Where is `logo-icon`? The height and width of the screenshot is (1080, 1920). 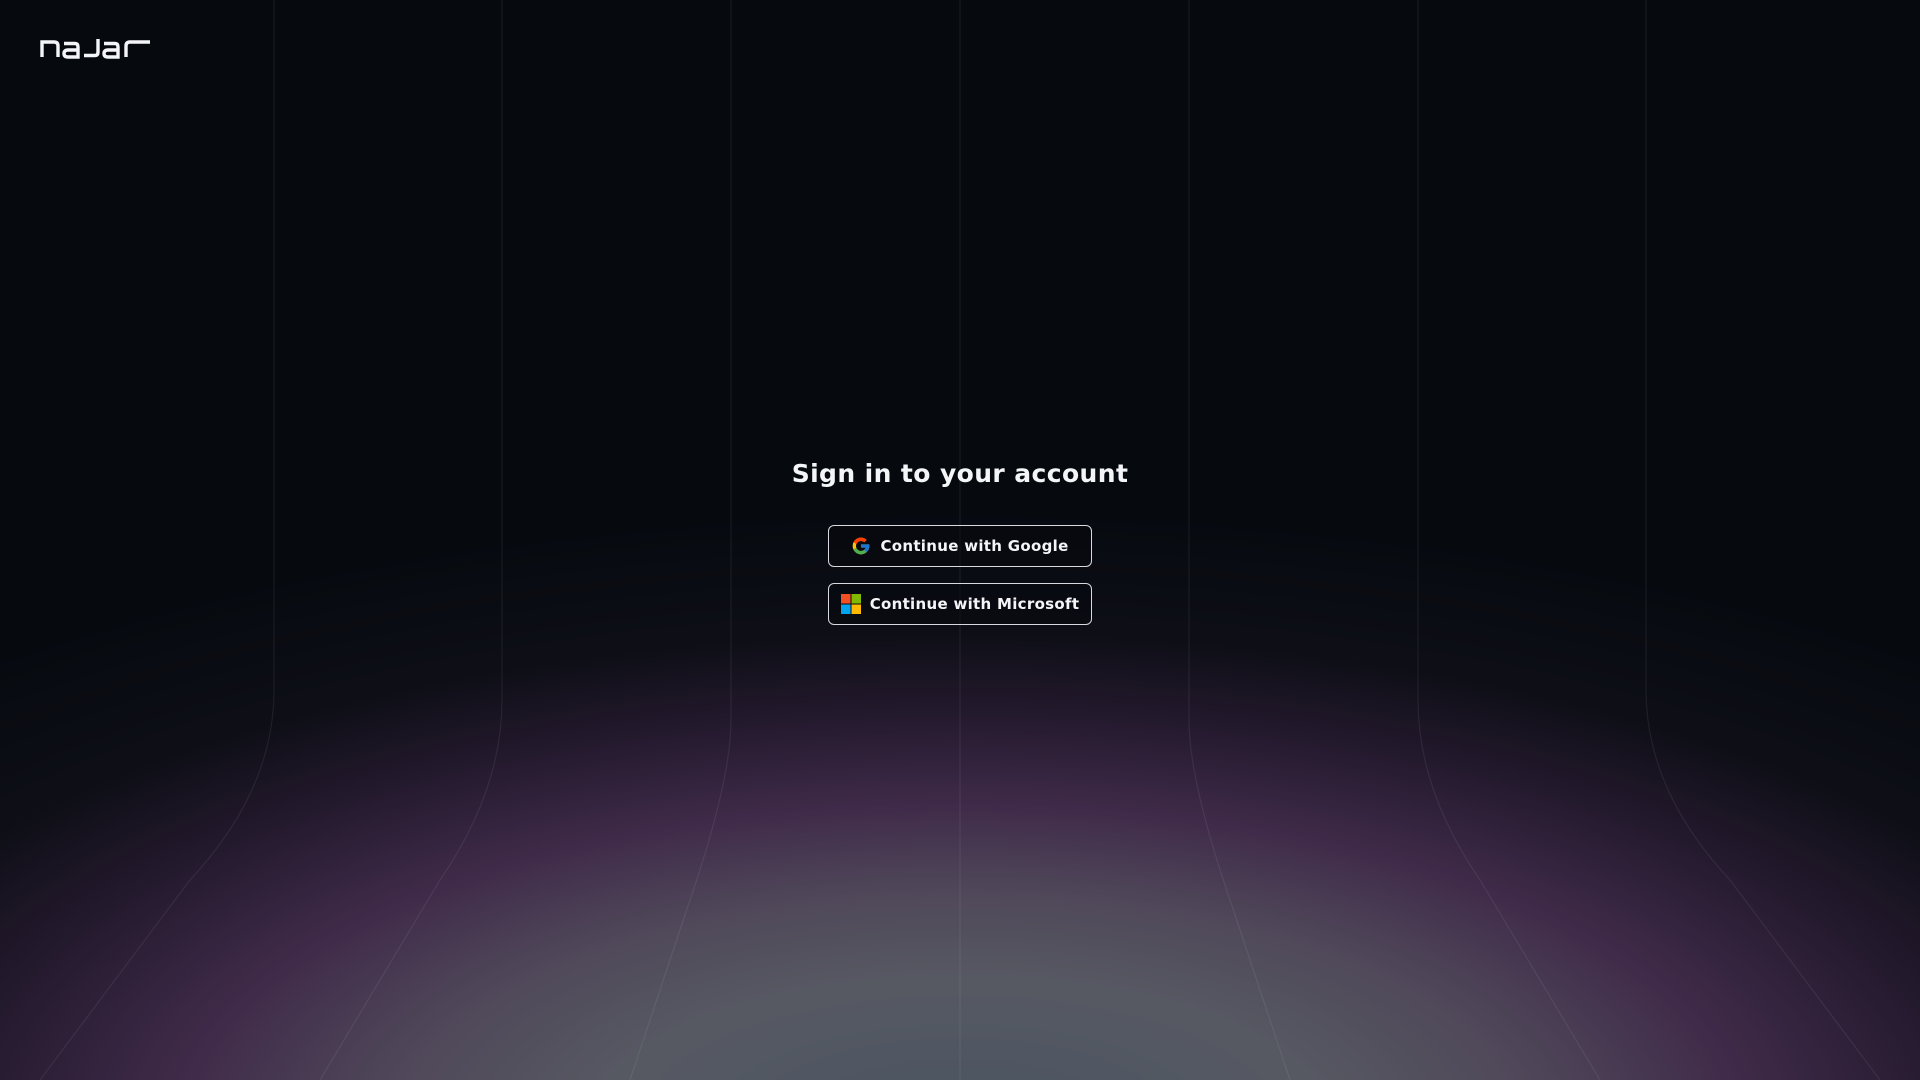 logo-icon is located at coordinates (95, 49).